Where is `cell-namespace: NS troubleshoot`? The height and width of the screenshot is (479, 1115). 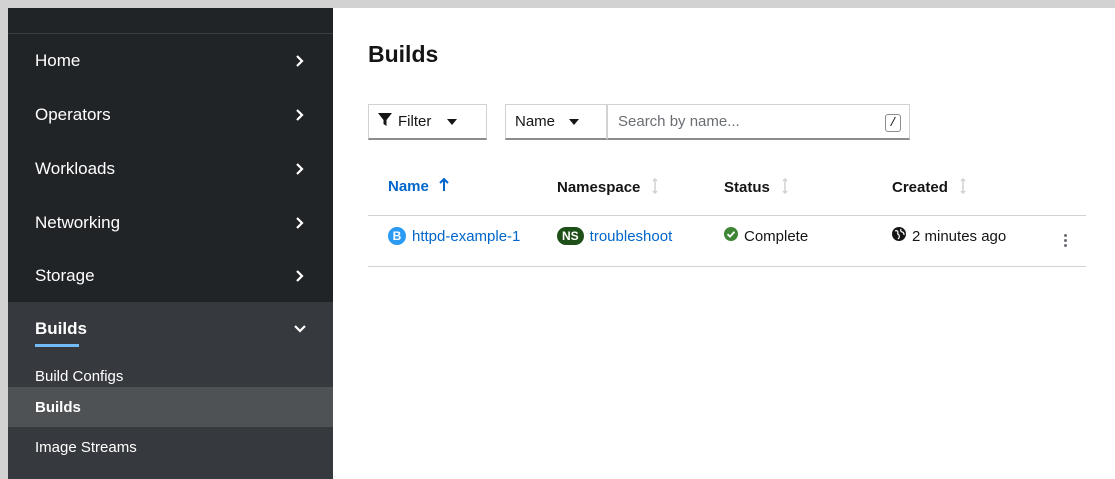 cell-namespace: NS troubleshoot is located at coordinates (614, 236).